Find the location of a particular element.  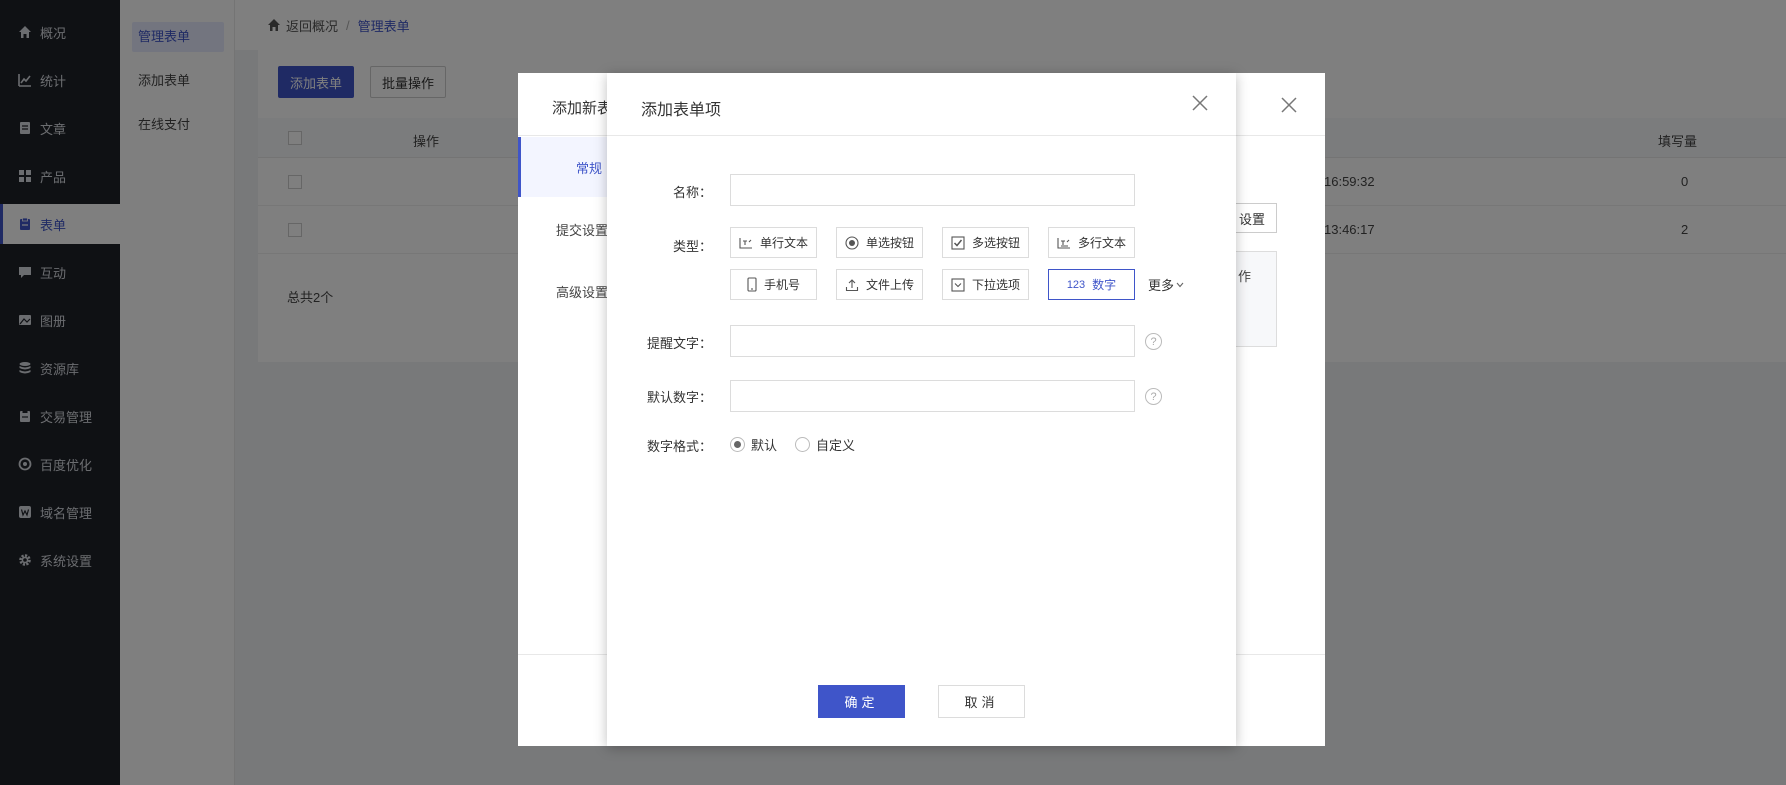

type-label-text: 下拉选项 is located at coordinates (995, 285).